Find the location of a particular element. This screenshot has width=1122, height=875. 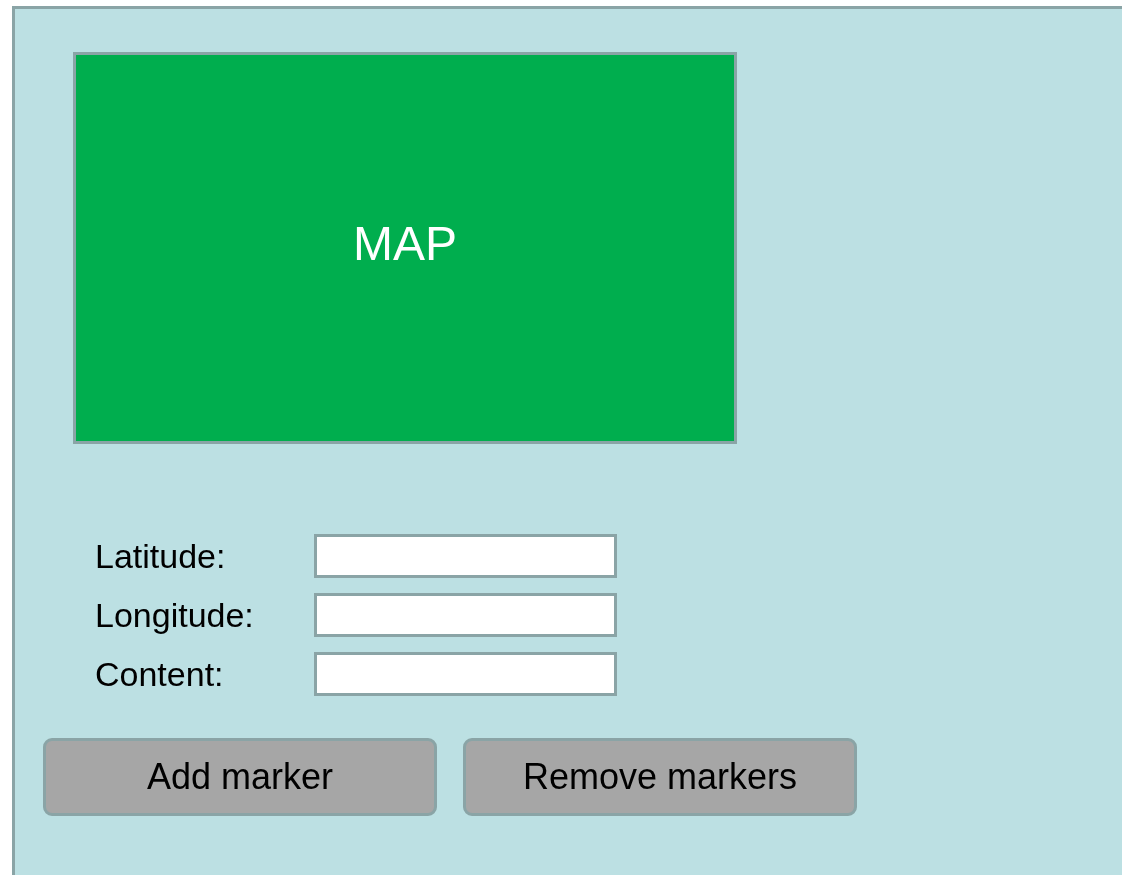

action-button: Remove markers is located at coordinates (660, 777).